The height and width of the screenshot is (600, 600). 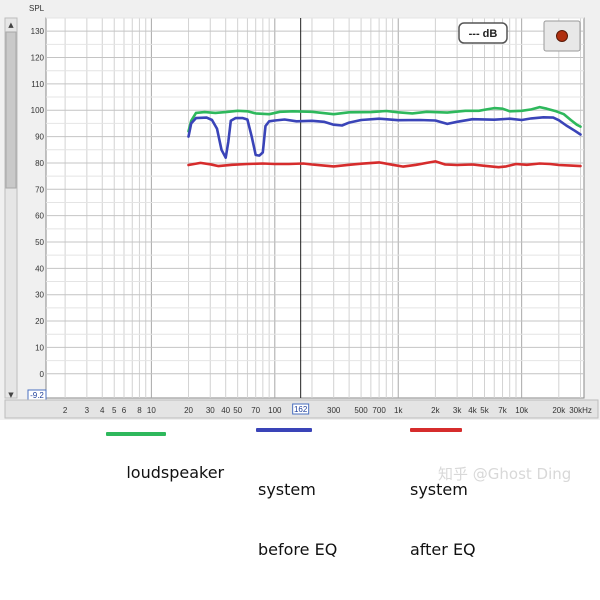 What do you see at coordinates (379, 410) in the screenshot?
I see `x-tick-label: 700` at bounding box center [379, 410].